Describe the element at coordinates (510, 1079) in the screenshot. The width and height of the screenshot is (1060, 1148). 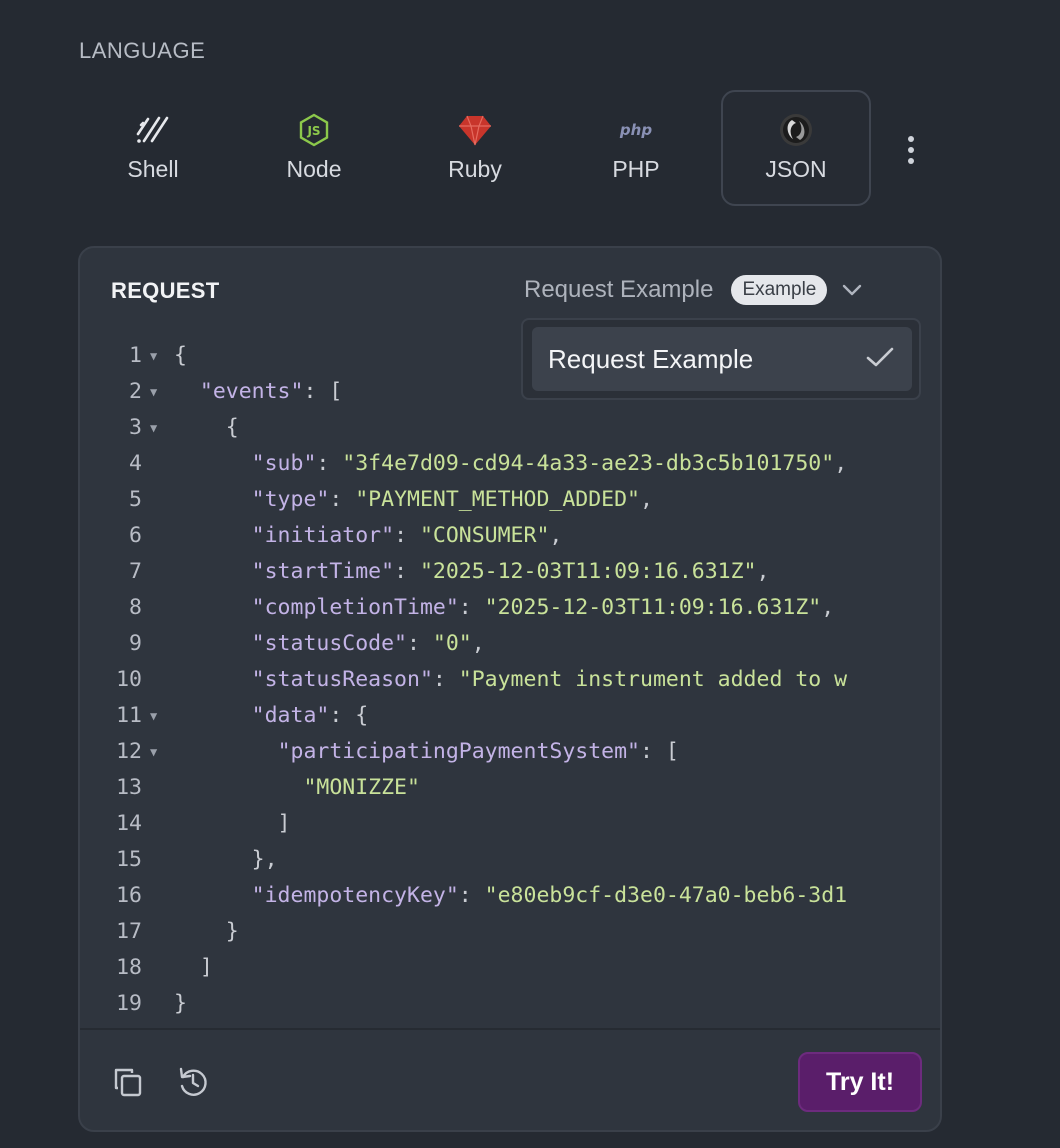
I see `request-footer: Try It!` at that location.